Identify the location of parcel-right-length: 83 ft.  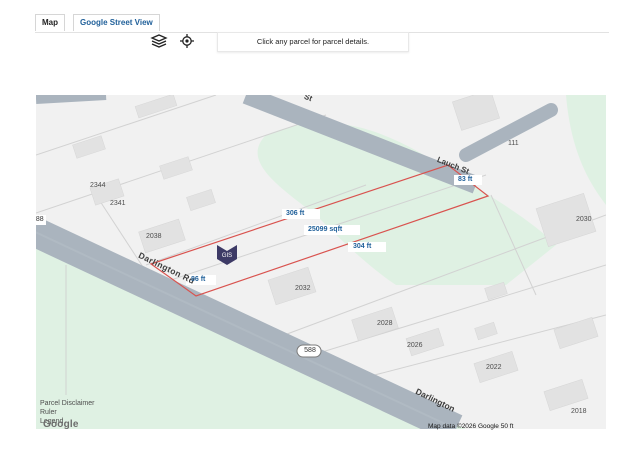
(465, 179).